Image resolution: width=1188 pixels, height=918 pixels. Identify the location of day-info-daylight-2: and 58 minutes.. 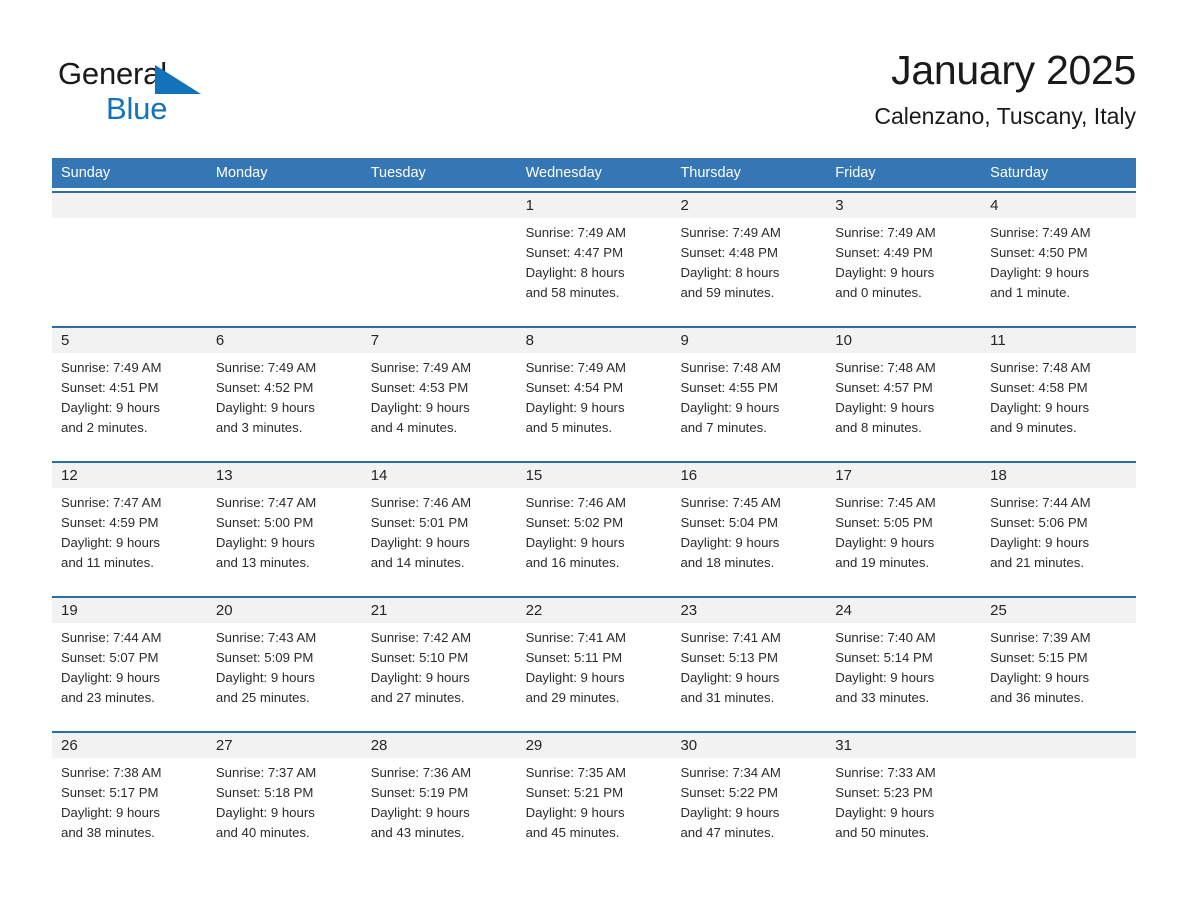
(572, 292).